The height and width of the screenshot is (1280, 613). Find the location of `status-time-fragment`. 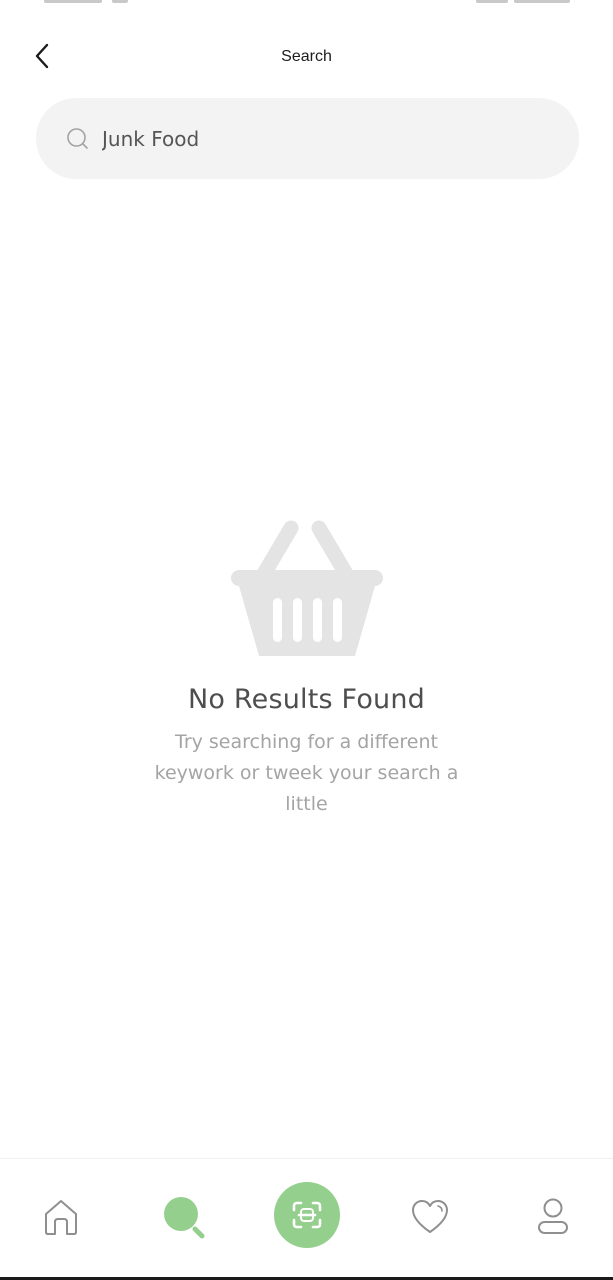

status-time-fragment is located at coordinates (73, 1).